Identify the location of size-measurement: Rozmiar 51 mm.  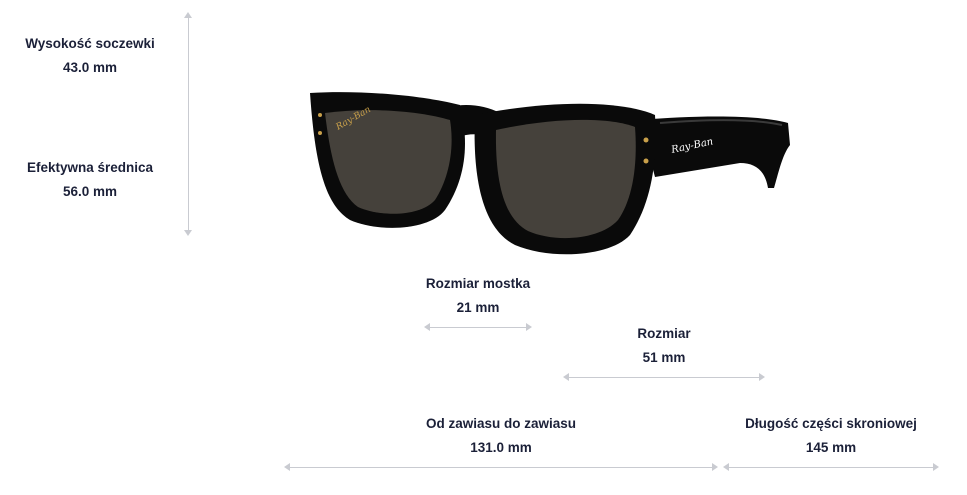
(663, 346).